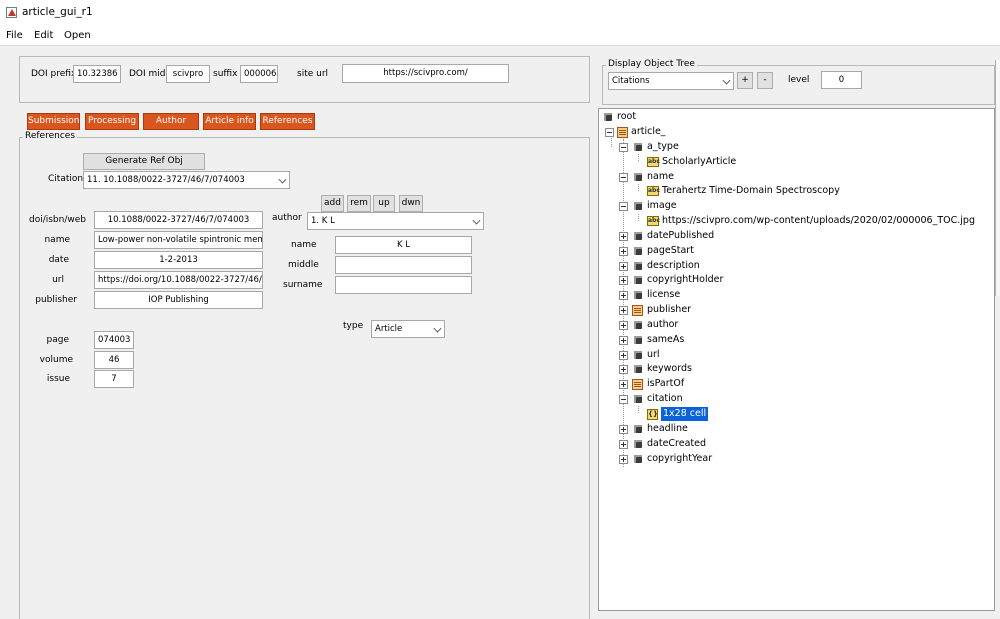  Describe the element at coordinates (663, 147) in the screenshot. I see `tree-node-a-type: a_type` at that location.